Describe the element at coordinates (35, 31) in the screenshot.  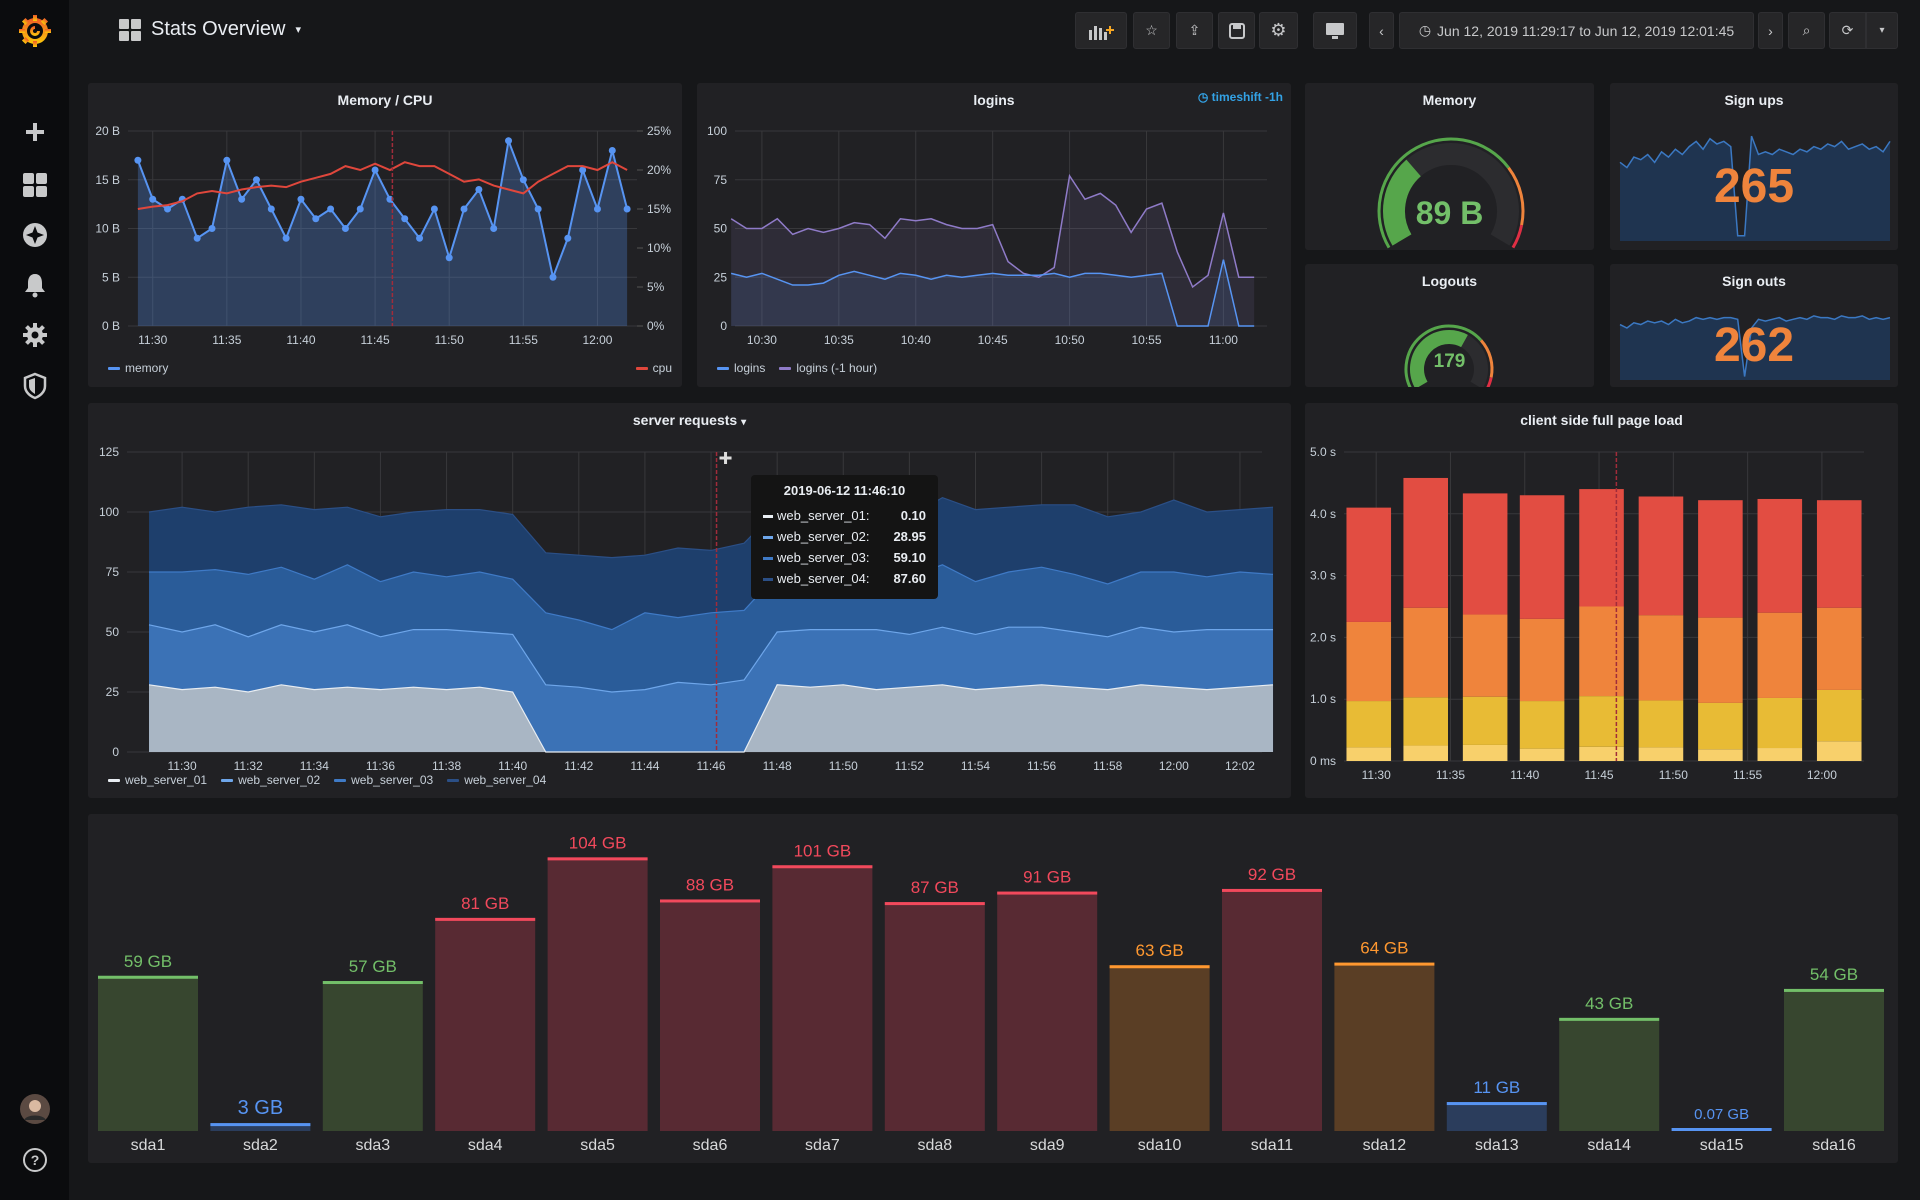
I see `grafana-logo-icon` at that location.